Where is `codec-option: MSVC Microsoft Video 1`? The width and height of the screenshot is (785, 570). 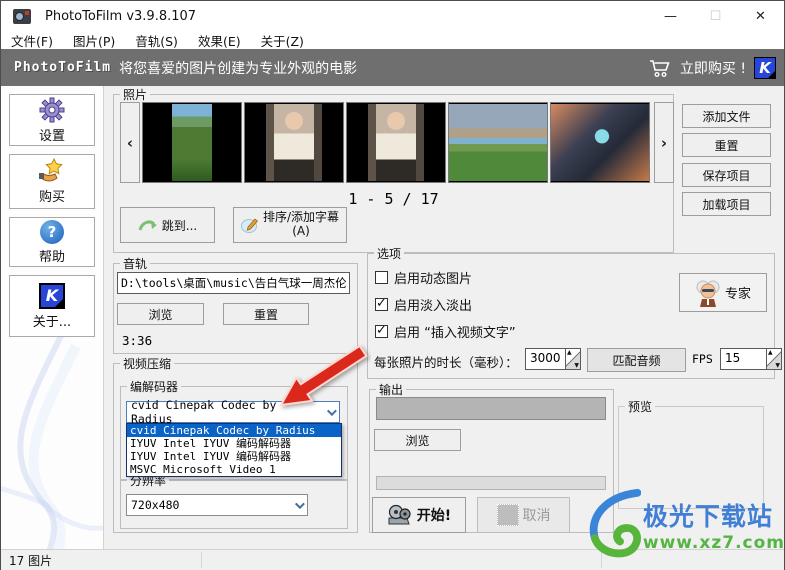 codec-option: MSVC Microsoft Video 1 is located at coordinates (234, 469).